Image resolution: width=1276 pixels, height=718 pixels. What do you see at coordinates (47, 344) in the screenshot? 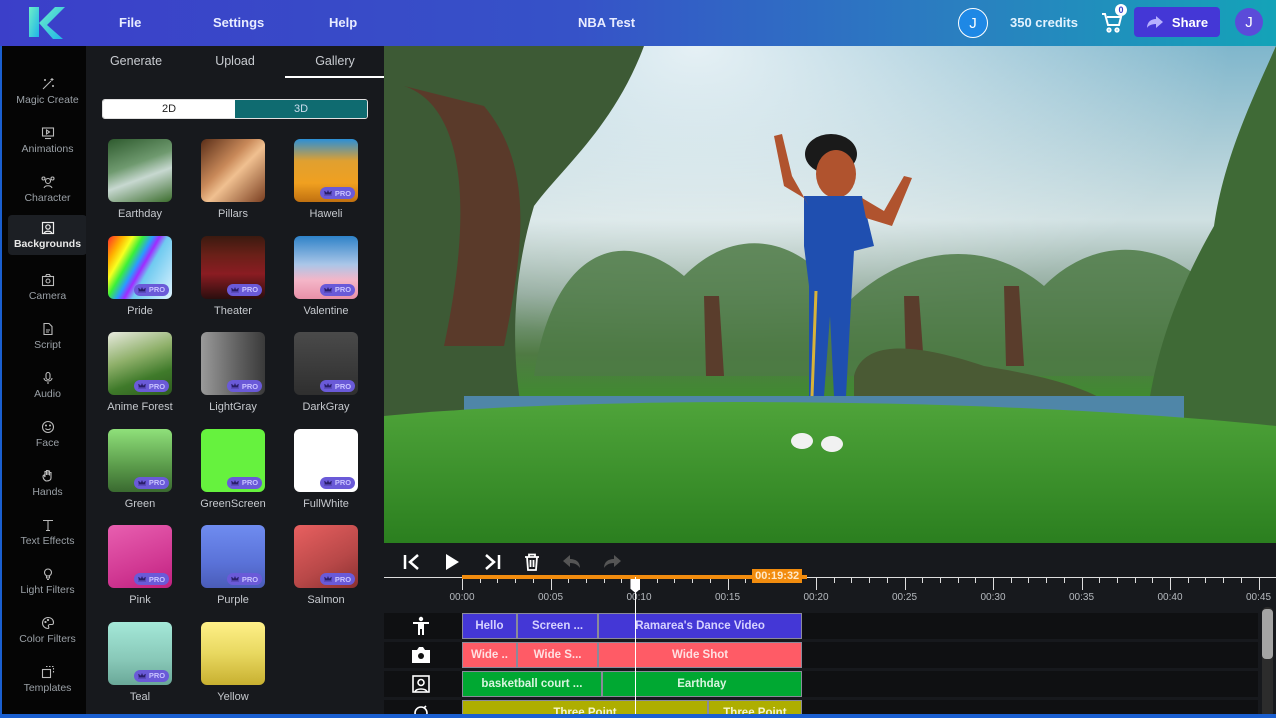
I see `sidebar-item-label: Script` at bounding box center [47, 344].